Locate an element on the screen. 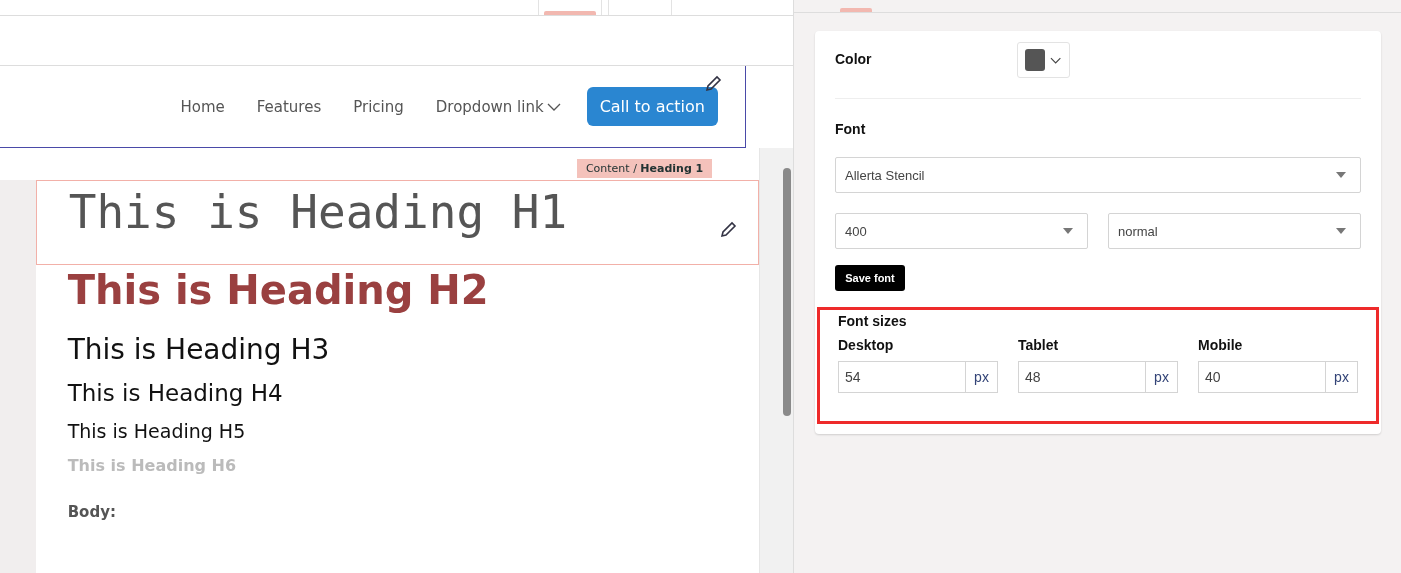 The width and height of the screenshot is (1401, 573). font-label: Font is located at coordinates (851, 129).